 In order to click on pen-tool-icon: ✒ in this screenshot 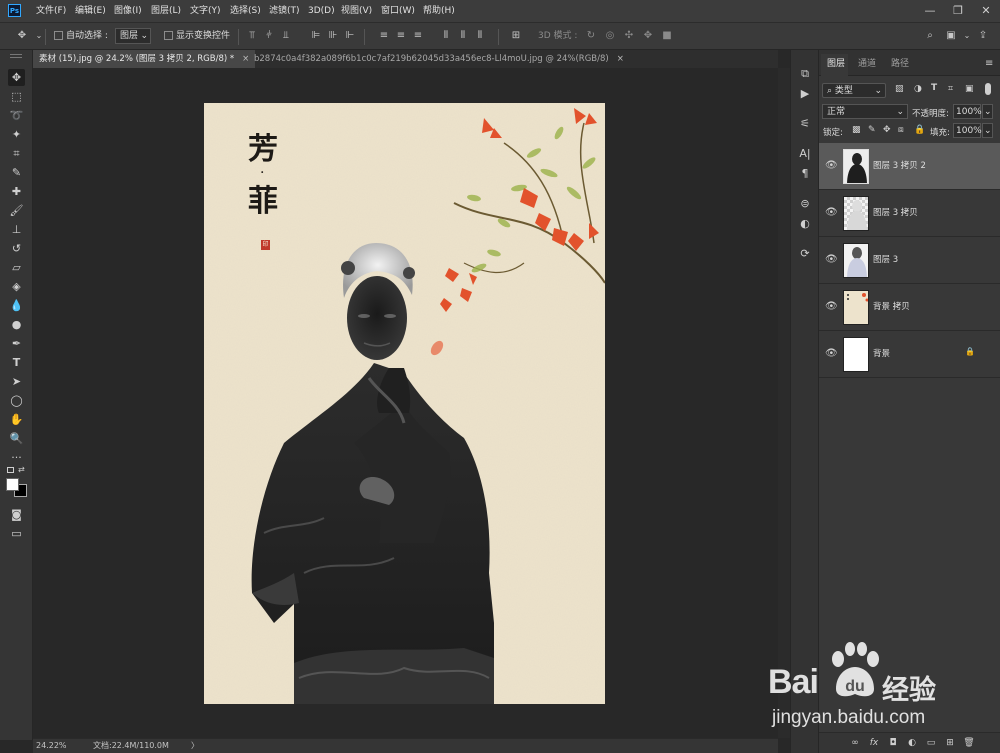, I will do `click(16, 343)`.